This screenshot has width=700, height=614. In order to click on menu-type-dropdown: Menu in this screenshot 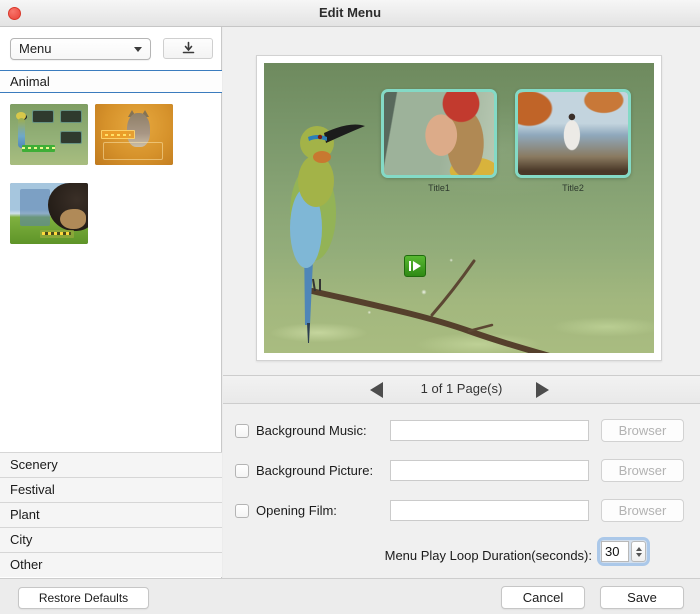, I will do `click(80, 49)`.